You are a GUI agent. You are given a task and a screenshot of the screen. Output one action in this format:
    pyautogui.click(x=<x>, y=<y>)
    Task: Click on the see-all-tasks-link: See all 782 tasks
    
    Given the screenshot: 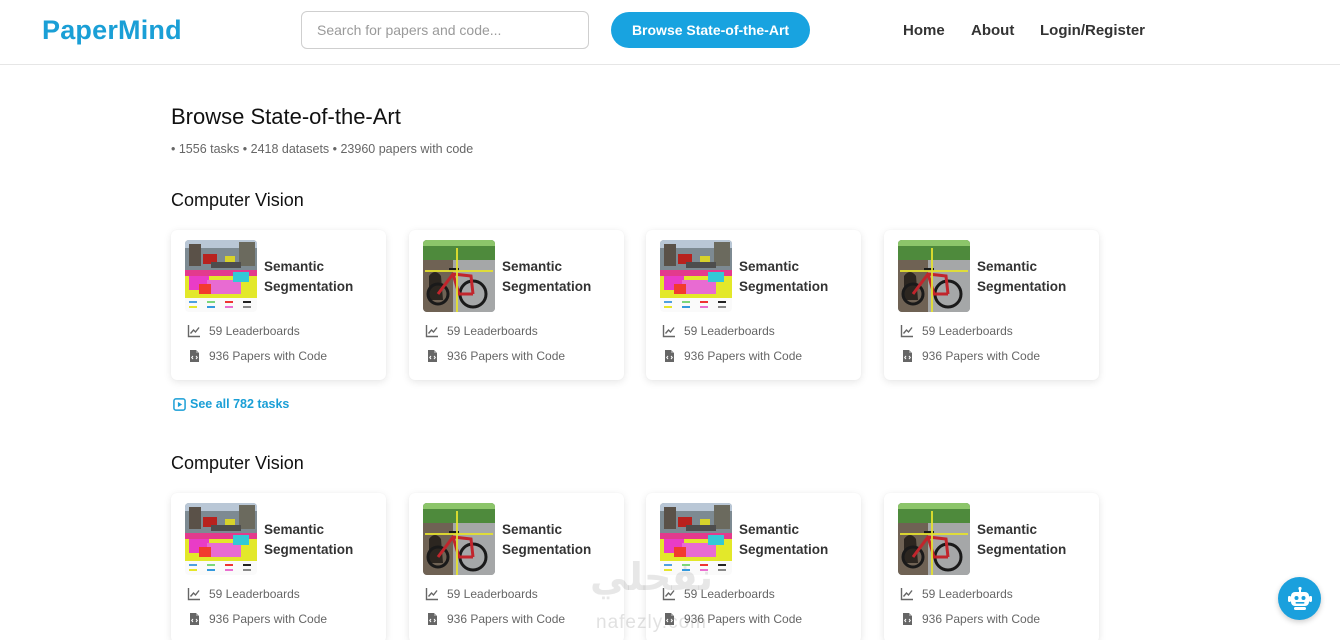 What is the action you would take?
    pyautogui.click(x=231, y=404)
    